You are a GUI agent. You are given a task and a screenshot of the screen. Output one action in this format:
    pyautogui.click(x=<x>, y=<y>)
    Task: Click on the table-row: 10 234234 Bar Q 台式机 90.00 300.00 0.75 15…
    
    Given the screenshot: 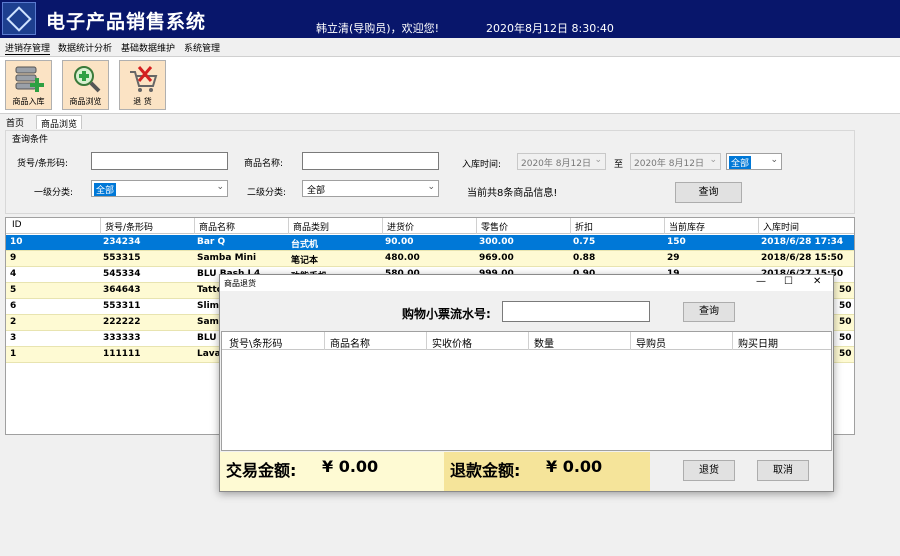 What is the action you would take?
    pyautogui.click(x=430, y=243)
    